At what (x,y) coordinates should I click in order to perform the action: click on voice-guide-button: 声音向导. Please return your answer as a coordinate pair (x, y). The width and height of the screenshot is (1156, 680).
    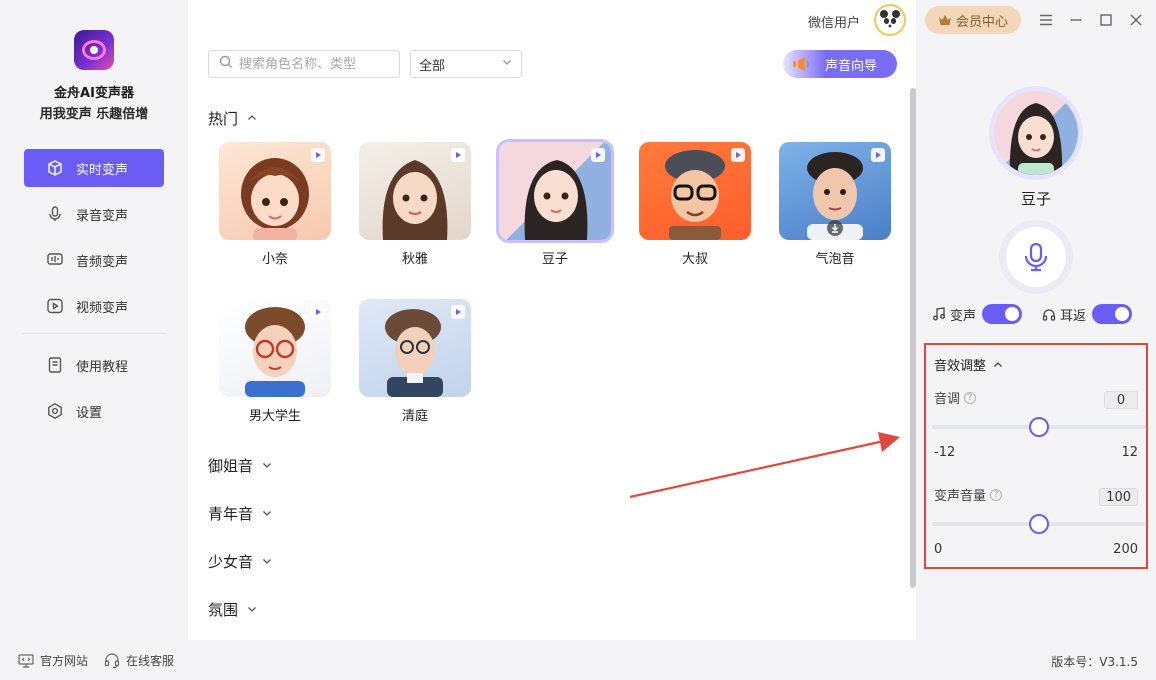
    Looking at the image, I should click on (840, 64).